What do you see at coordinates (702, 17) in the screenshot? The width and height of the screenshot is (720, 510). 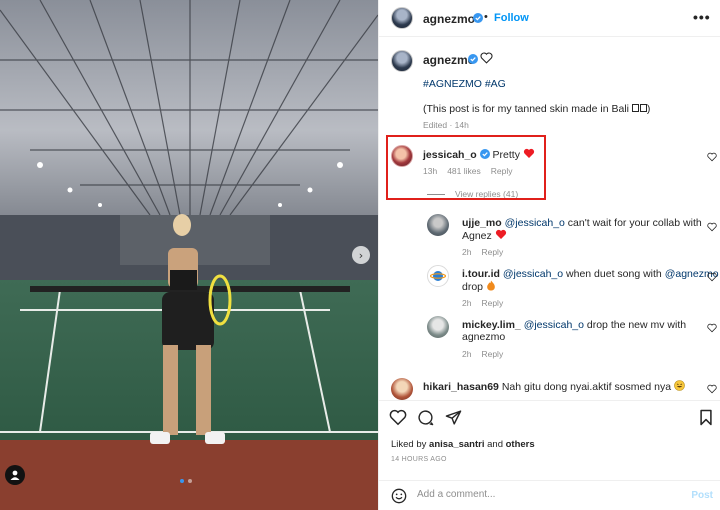 I see `more-options-icon: •••` at bounding box center [702, 17].